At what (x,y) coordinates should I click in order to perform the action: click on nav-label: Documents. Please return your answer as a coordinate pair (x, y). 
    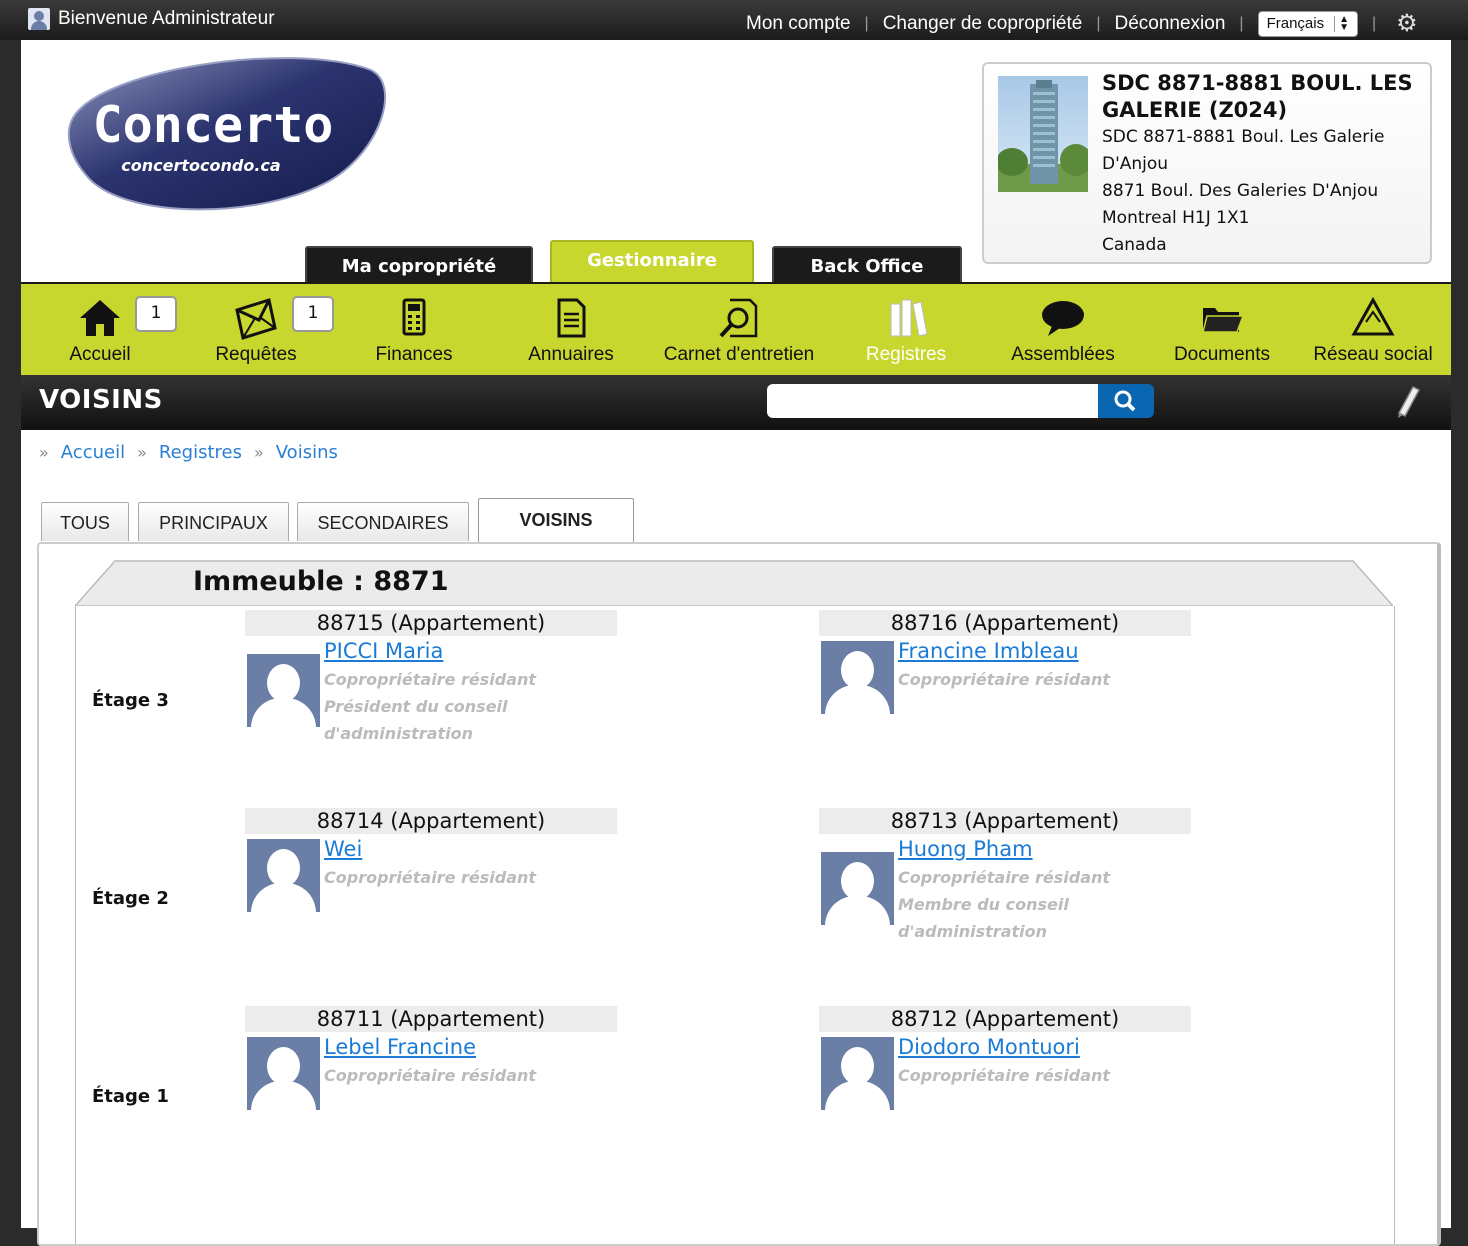
    Looking at the image, I should click on (1222, 354).